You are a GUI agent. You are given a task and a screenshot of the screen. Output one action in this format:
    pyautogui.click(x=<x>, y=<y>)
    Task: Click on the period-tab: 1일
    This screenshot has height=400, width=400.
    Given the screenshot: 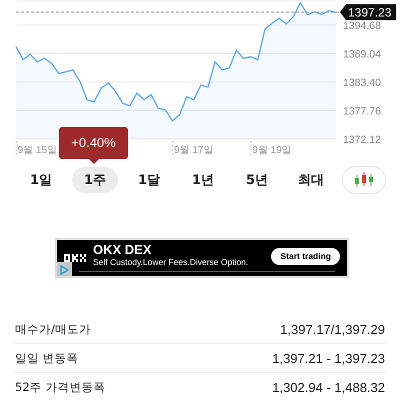 What is the action you would take?
    pyautogui.click(x=41, y=180)
    